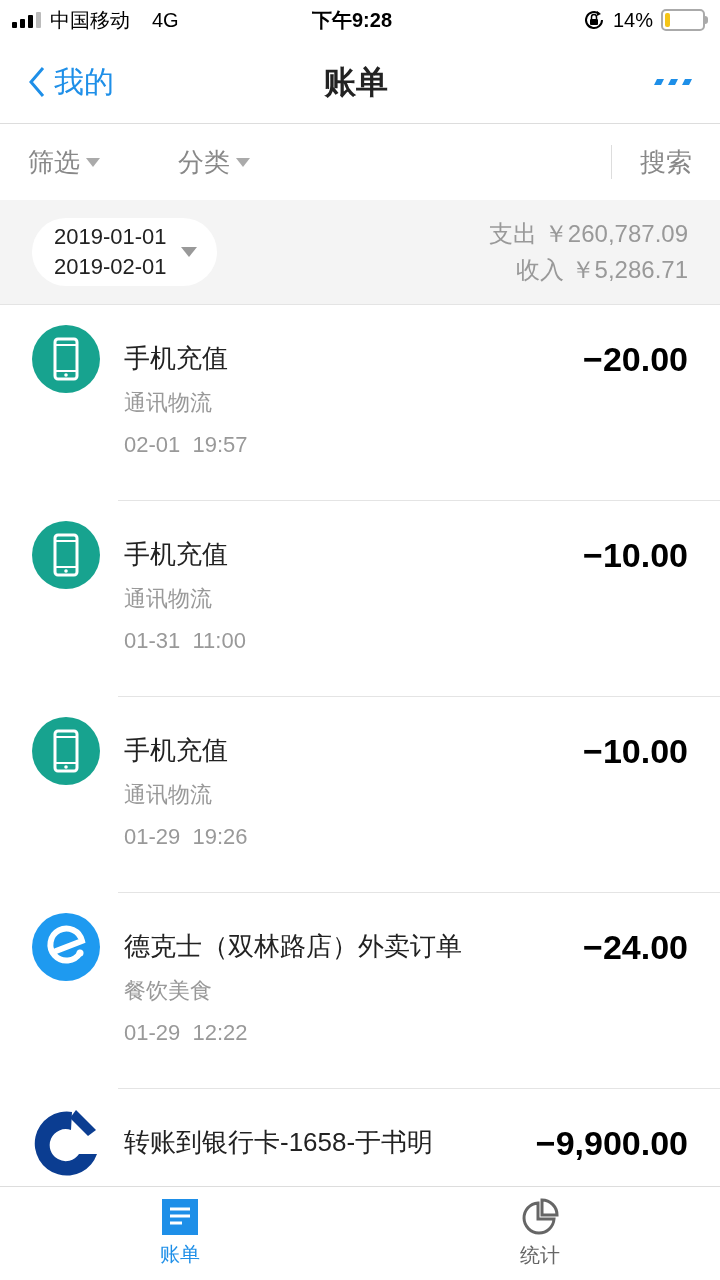 The width and height of the screenshot is (720, 1280). I want to click on document-icon, so click(180, 1216).